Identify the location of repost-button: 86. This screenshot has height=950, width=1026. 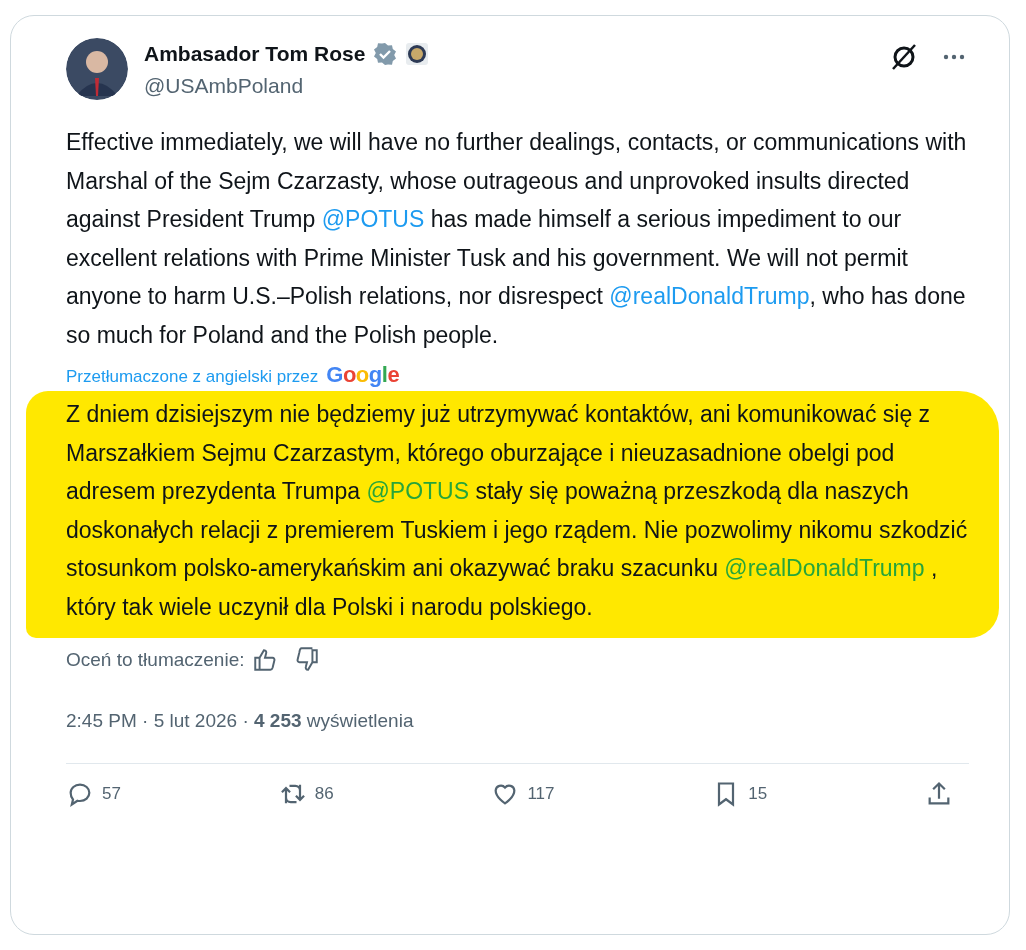
(306, 794).